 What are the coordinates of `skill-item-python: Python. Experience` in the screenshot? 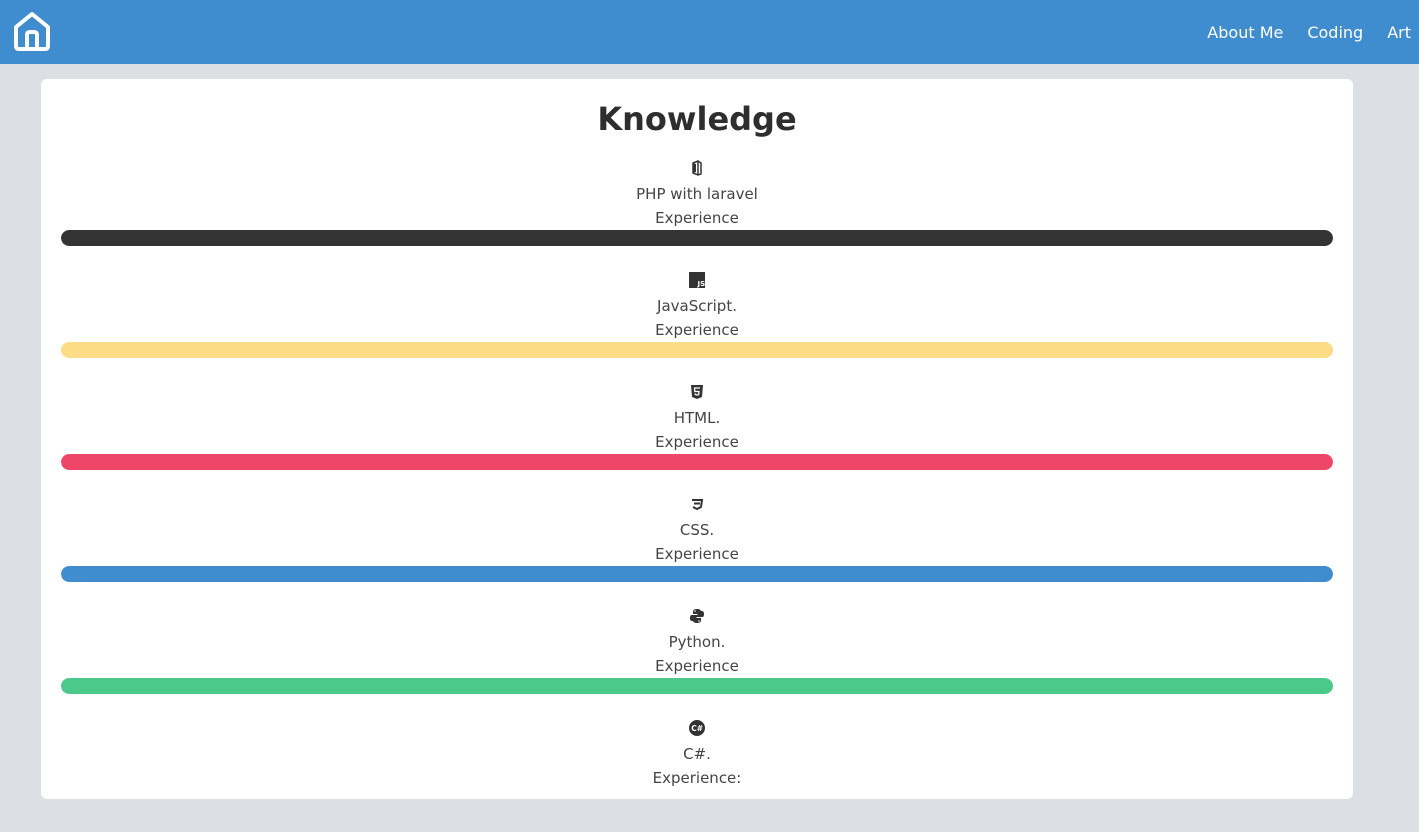 It's located at (697, 664).